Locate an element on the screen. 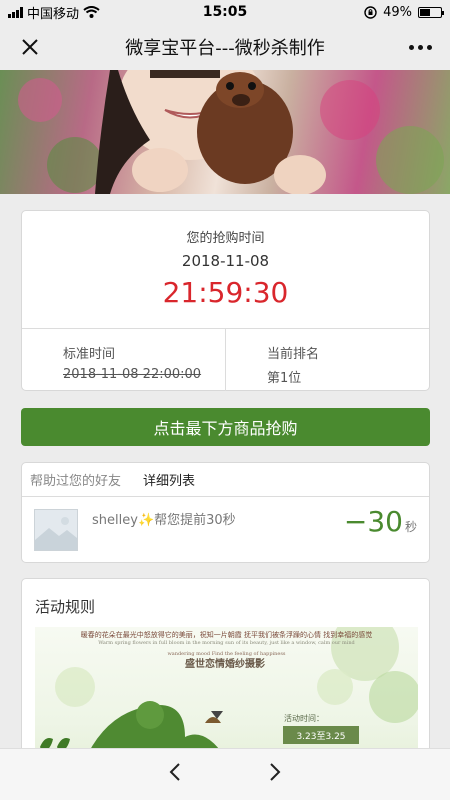 The image size is (450, 800). page-title: 微享宝平台---微秒杀制作 is located at coordinates (225, 48).